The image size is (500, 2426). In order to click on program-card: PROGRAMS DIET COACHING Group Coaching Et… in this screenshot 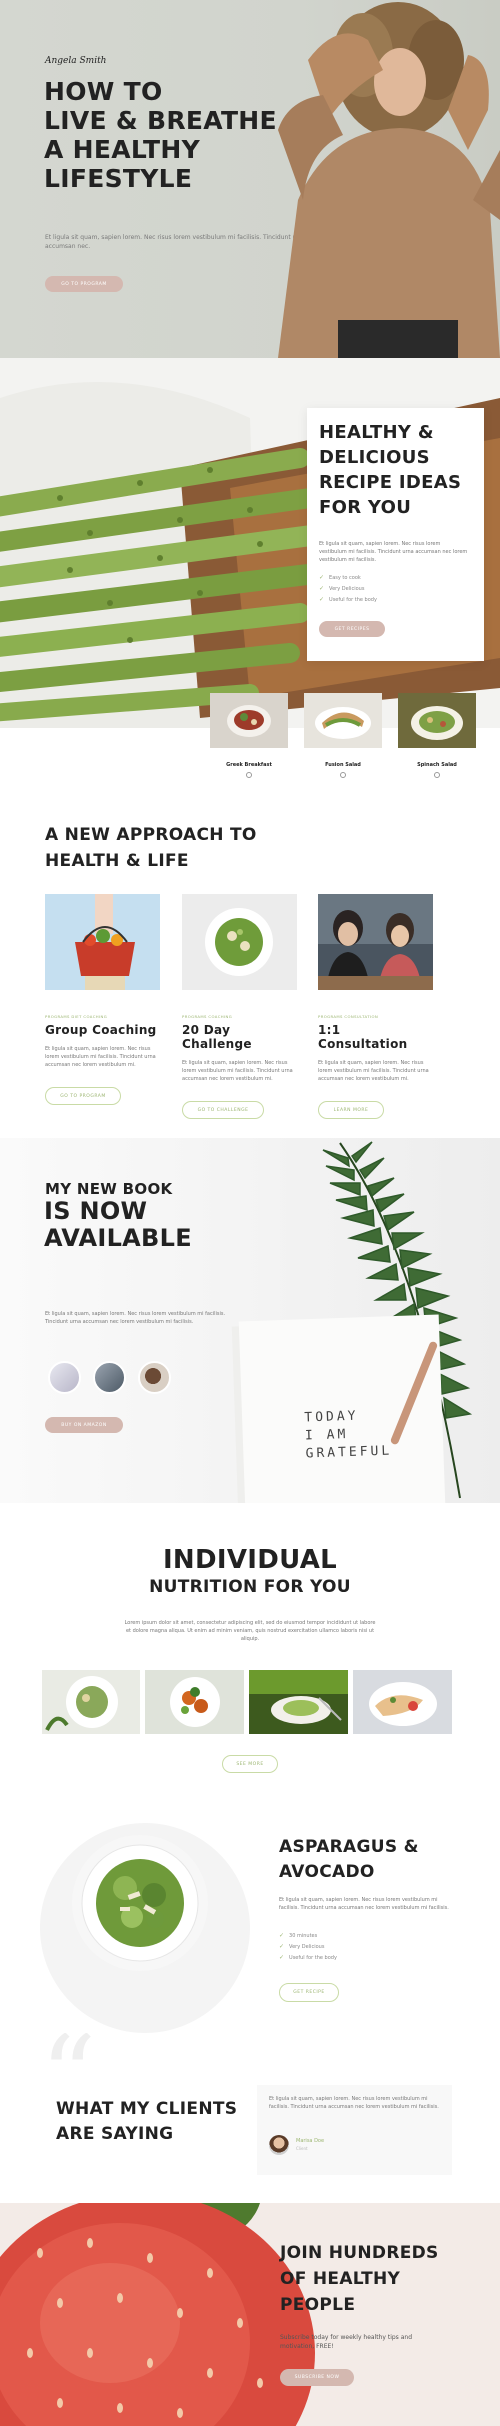, I will do `click(102, 999)`.